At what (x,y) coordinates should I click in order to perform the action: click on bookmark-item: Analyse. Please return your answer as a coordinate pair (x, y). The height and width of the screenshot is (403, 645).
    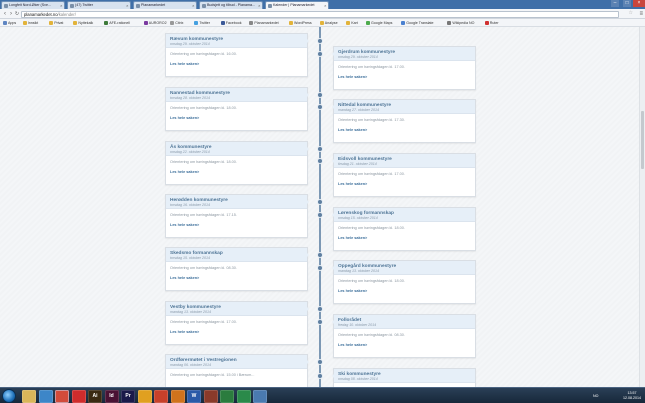
    Looking at the image, I should click on (328, 23).